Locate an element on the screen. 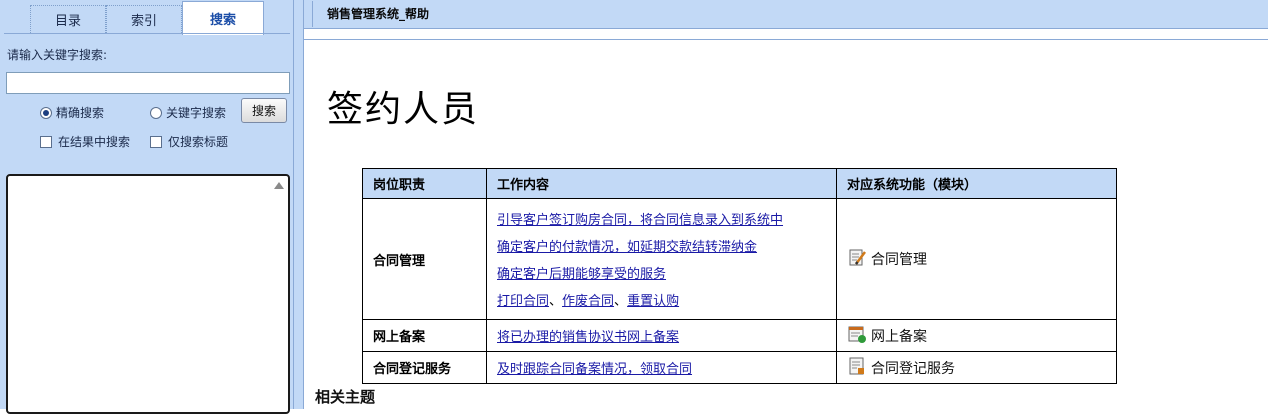  search-prompt-label: 请输入关键字搜索: is located at coordinates (57, 55).